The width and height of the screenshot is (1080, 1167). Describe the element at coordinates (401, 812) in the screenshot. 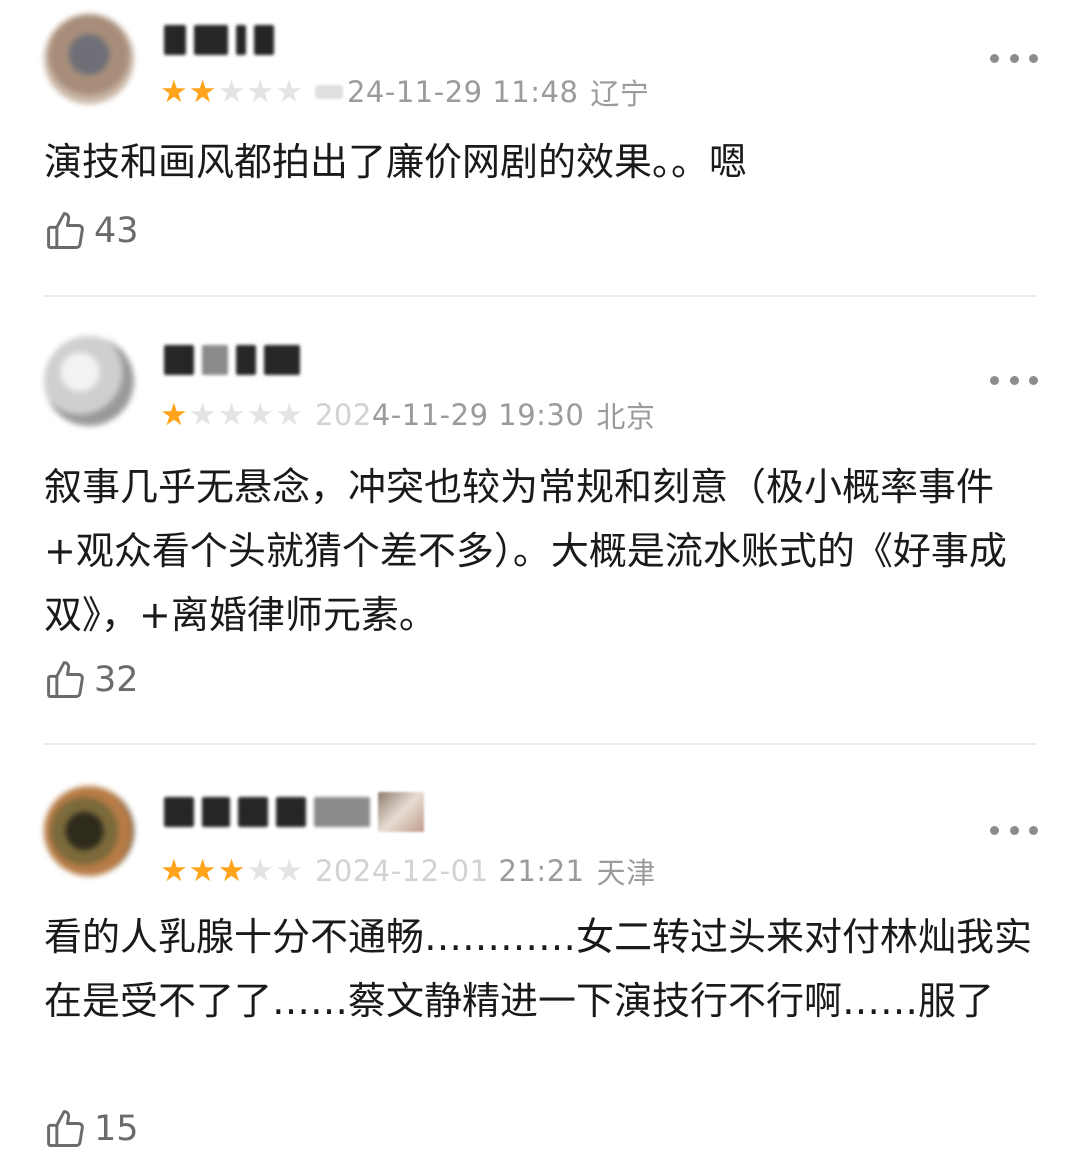

I see `user-badge-icon` at that location.